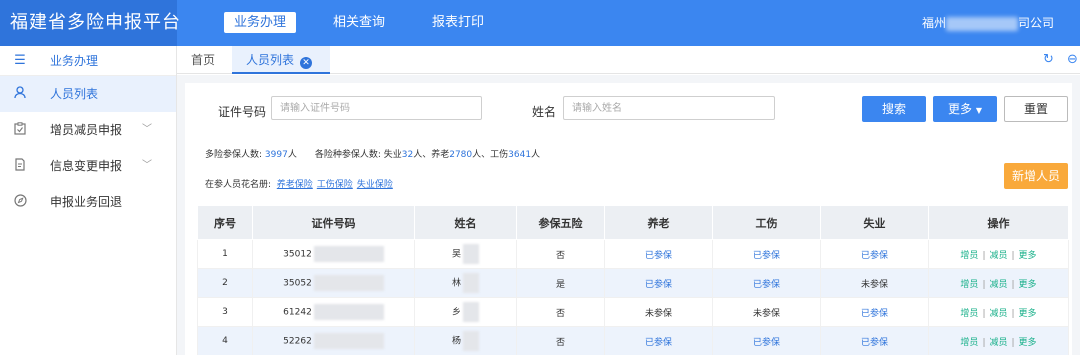 The height and width of the screenshot is (355, 1080). Describe the element at coordinates (74, 61) in the screenshot. I see `sidebar-item-label: 业务办理` at that location.